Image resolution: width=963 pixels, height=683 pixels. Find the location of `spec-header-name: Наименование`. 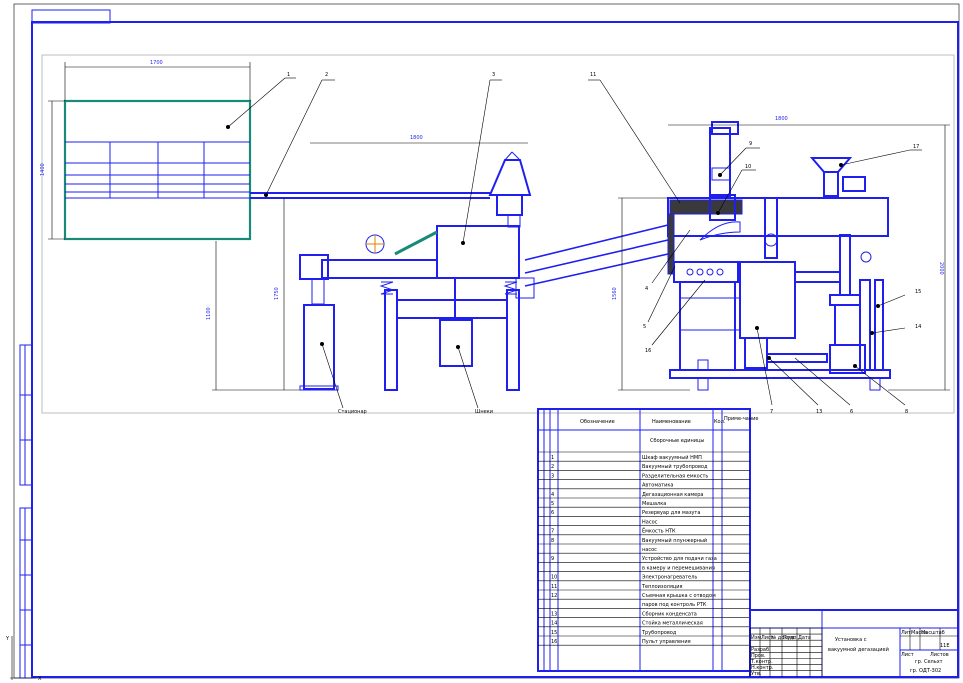

spec-header-name: Наименование is located at coordinates (671, 422).